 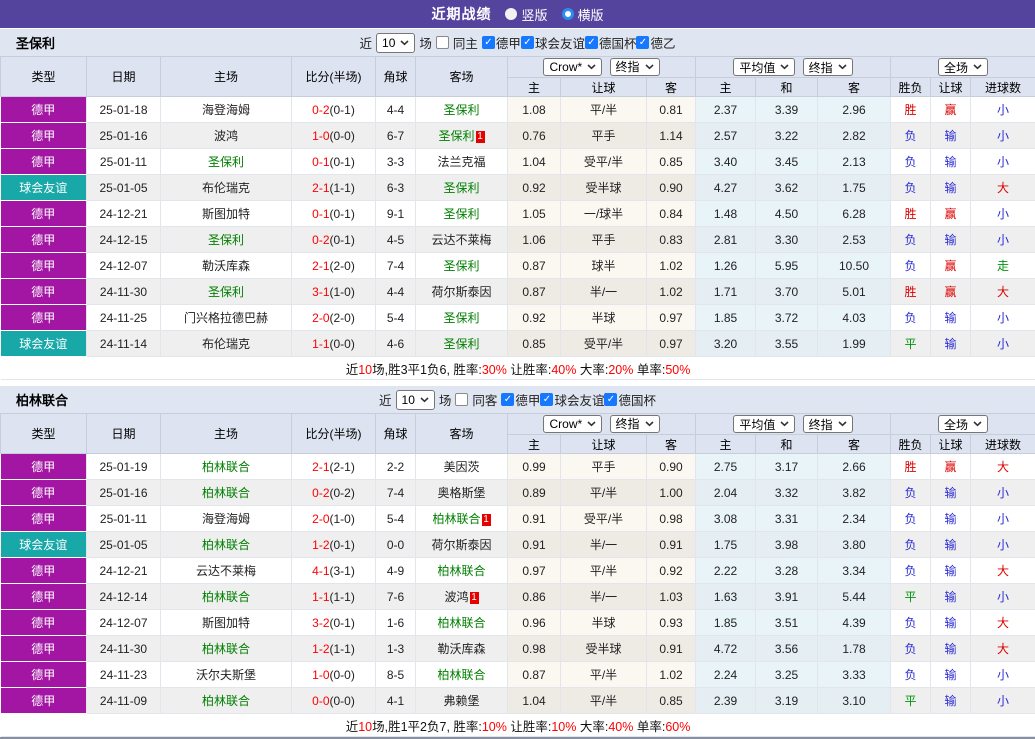 What do you see at coordinates (462, 434) in the screenshot?
I see `col-away: 客场` at bounding box center [462, 434].